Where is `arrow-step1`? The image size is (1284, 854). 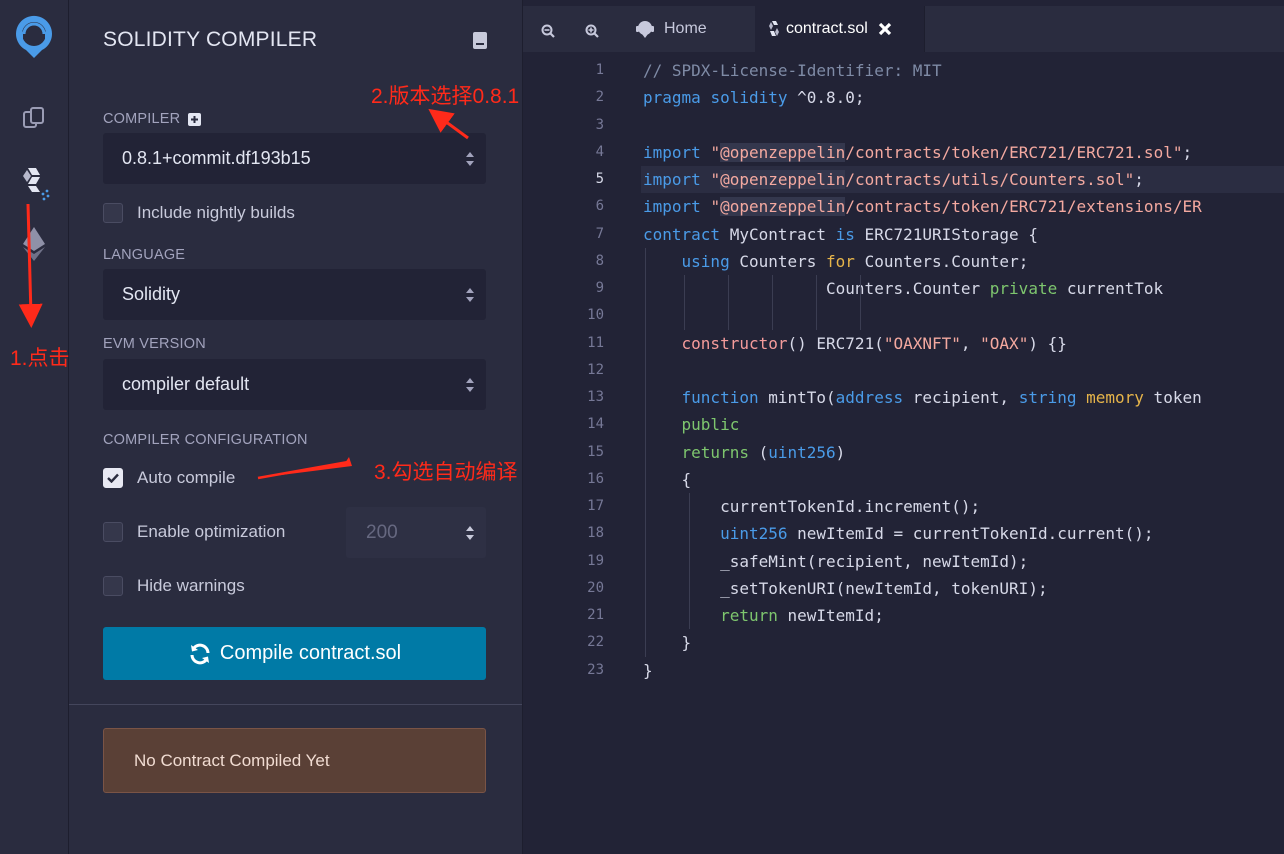 arrow-step1 is located at coordinates (30, 265).